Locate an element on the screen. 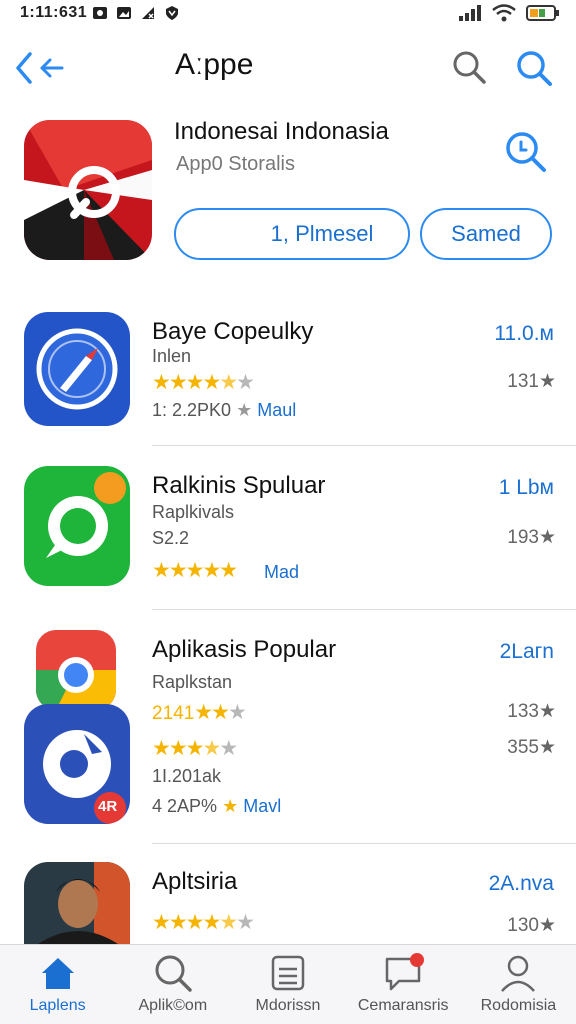 The height and width of the screenshot is (1024, 576). status-left-icons is located at coordinates (136, 13).